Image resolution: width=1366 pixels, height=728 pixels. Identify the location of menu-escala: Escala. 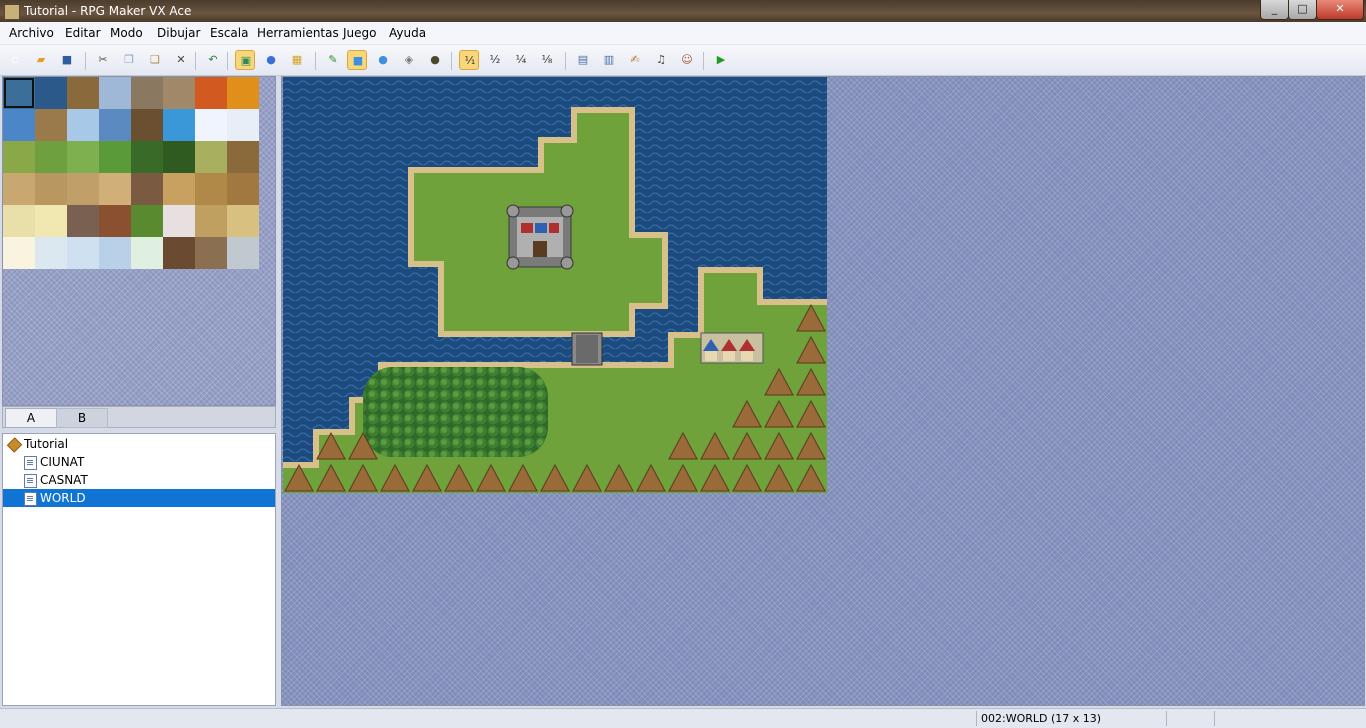
(229, 33).